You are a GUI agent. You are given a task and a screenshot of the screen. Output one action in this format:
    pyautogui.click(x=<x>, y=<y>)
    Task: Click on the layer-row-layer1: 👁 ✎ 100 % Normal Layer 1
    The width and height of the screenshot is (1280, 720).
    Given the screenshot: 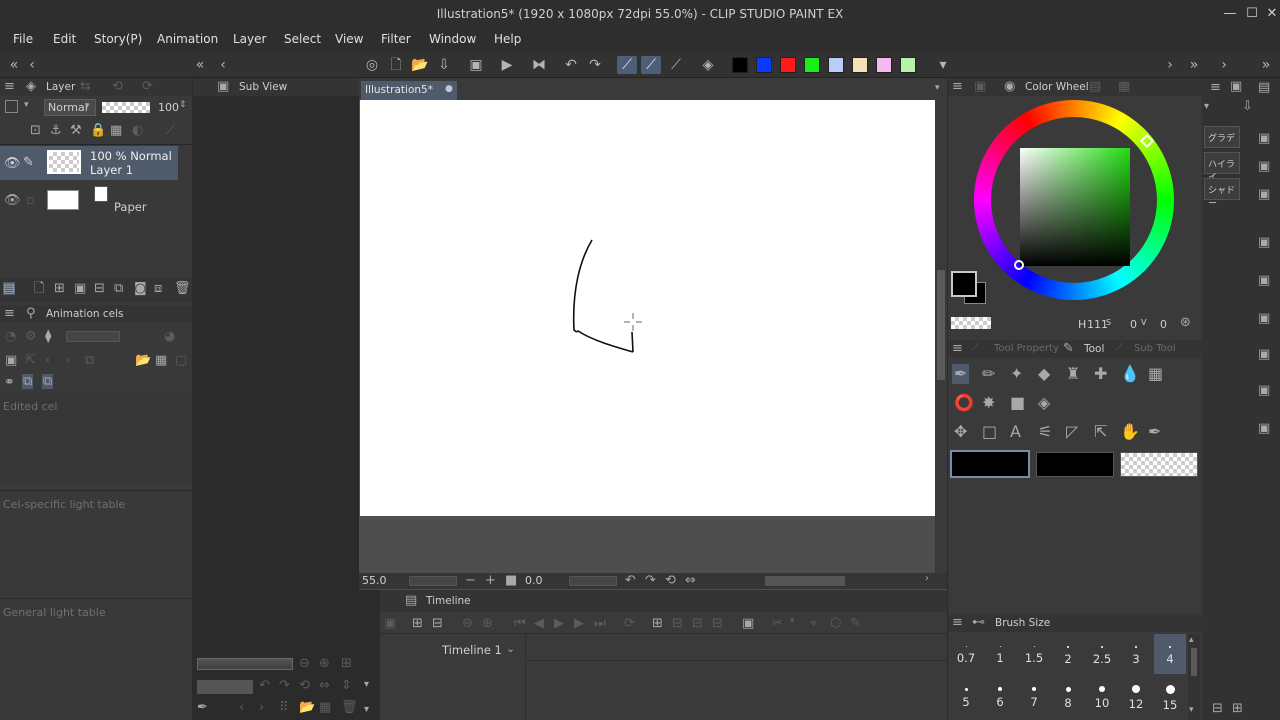 What is the action you would take?
    pyautogui.click(x=96, y=163)
    